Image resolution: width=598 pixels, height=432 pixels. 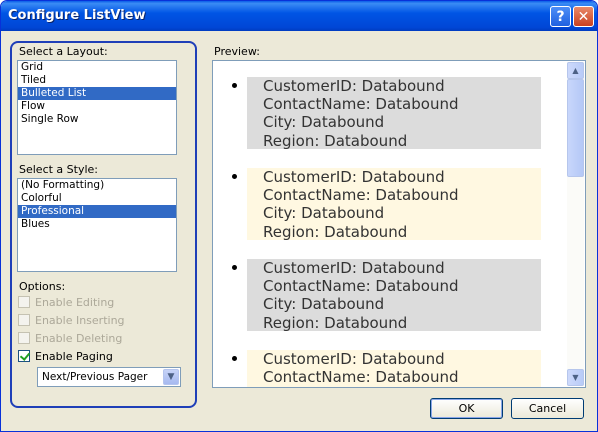 I want to click on layout-listbox: Grid Tiled Bulleted List Flow Single Row, so click(x=97, y=107).